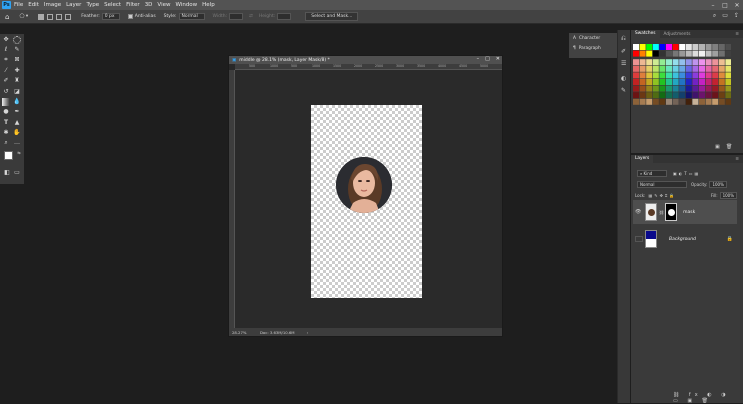 This screenshot has height=404, width=743. Describe the element at coordinates (639, 239) in the screenshot. I see `visibility-toggle-empty` at that location.